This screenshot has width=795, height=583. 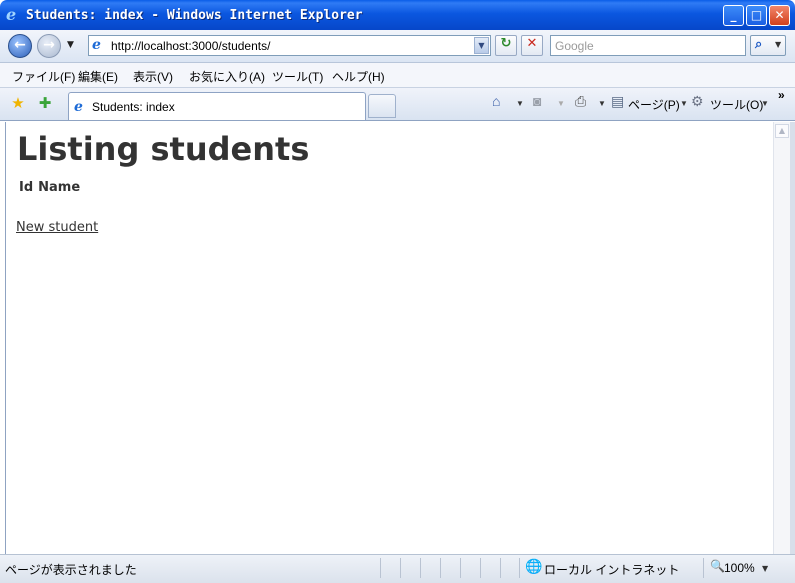 I want to click on tools-menu-button: ツール(O), so click(x=736, y=104).